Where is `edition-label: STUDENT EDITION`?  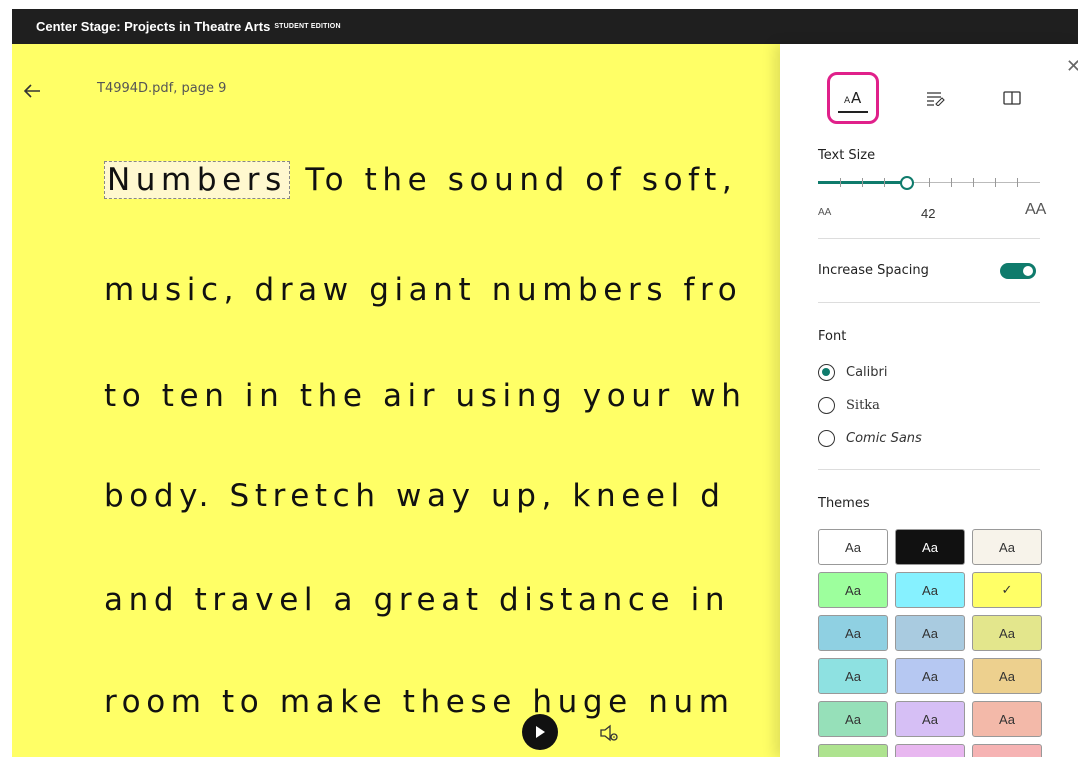 edition-label: STUDENT EDITION is located at coordinates (307, 26).